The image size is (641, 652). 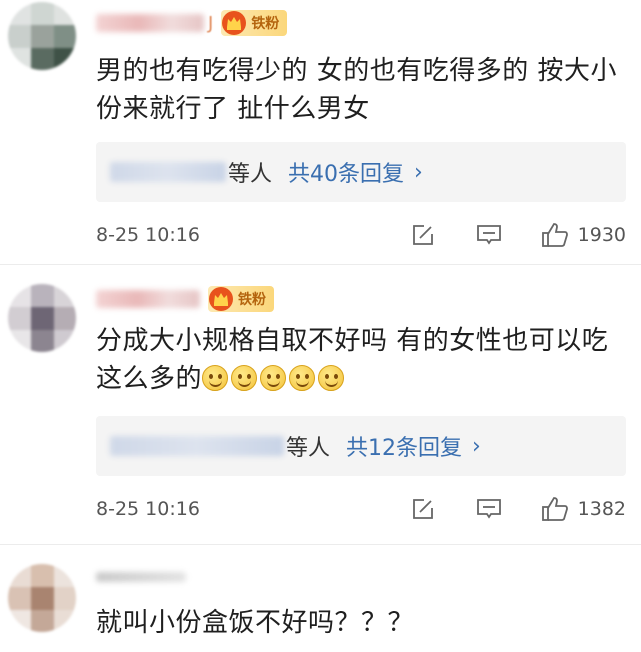 I want to click on like-count: 1382, so click(x=601, y=509).